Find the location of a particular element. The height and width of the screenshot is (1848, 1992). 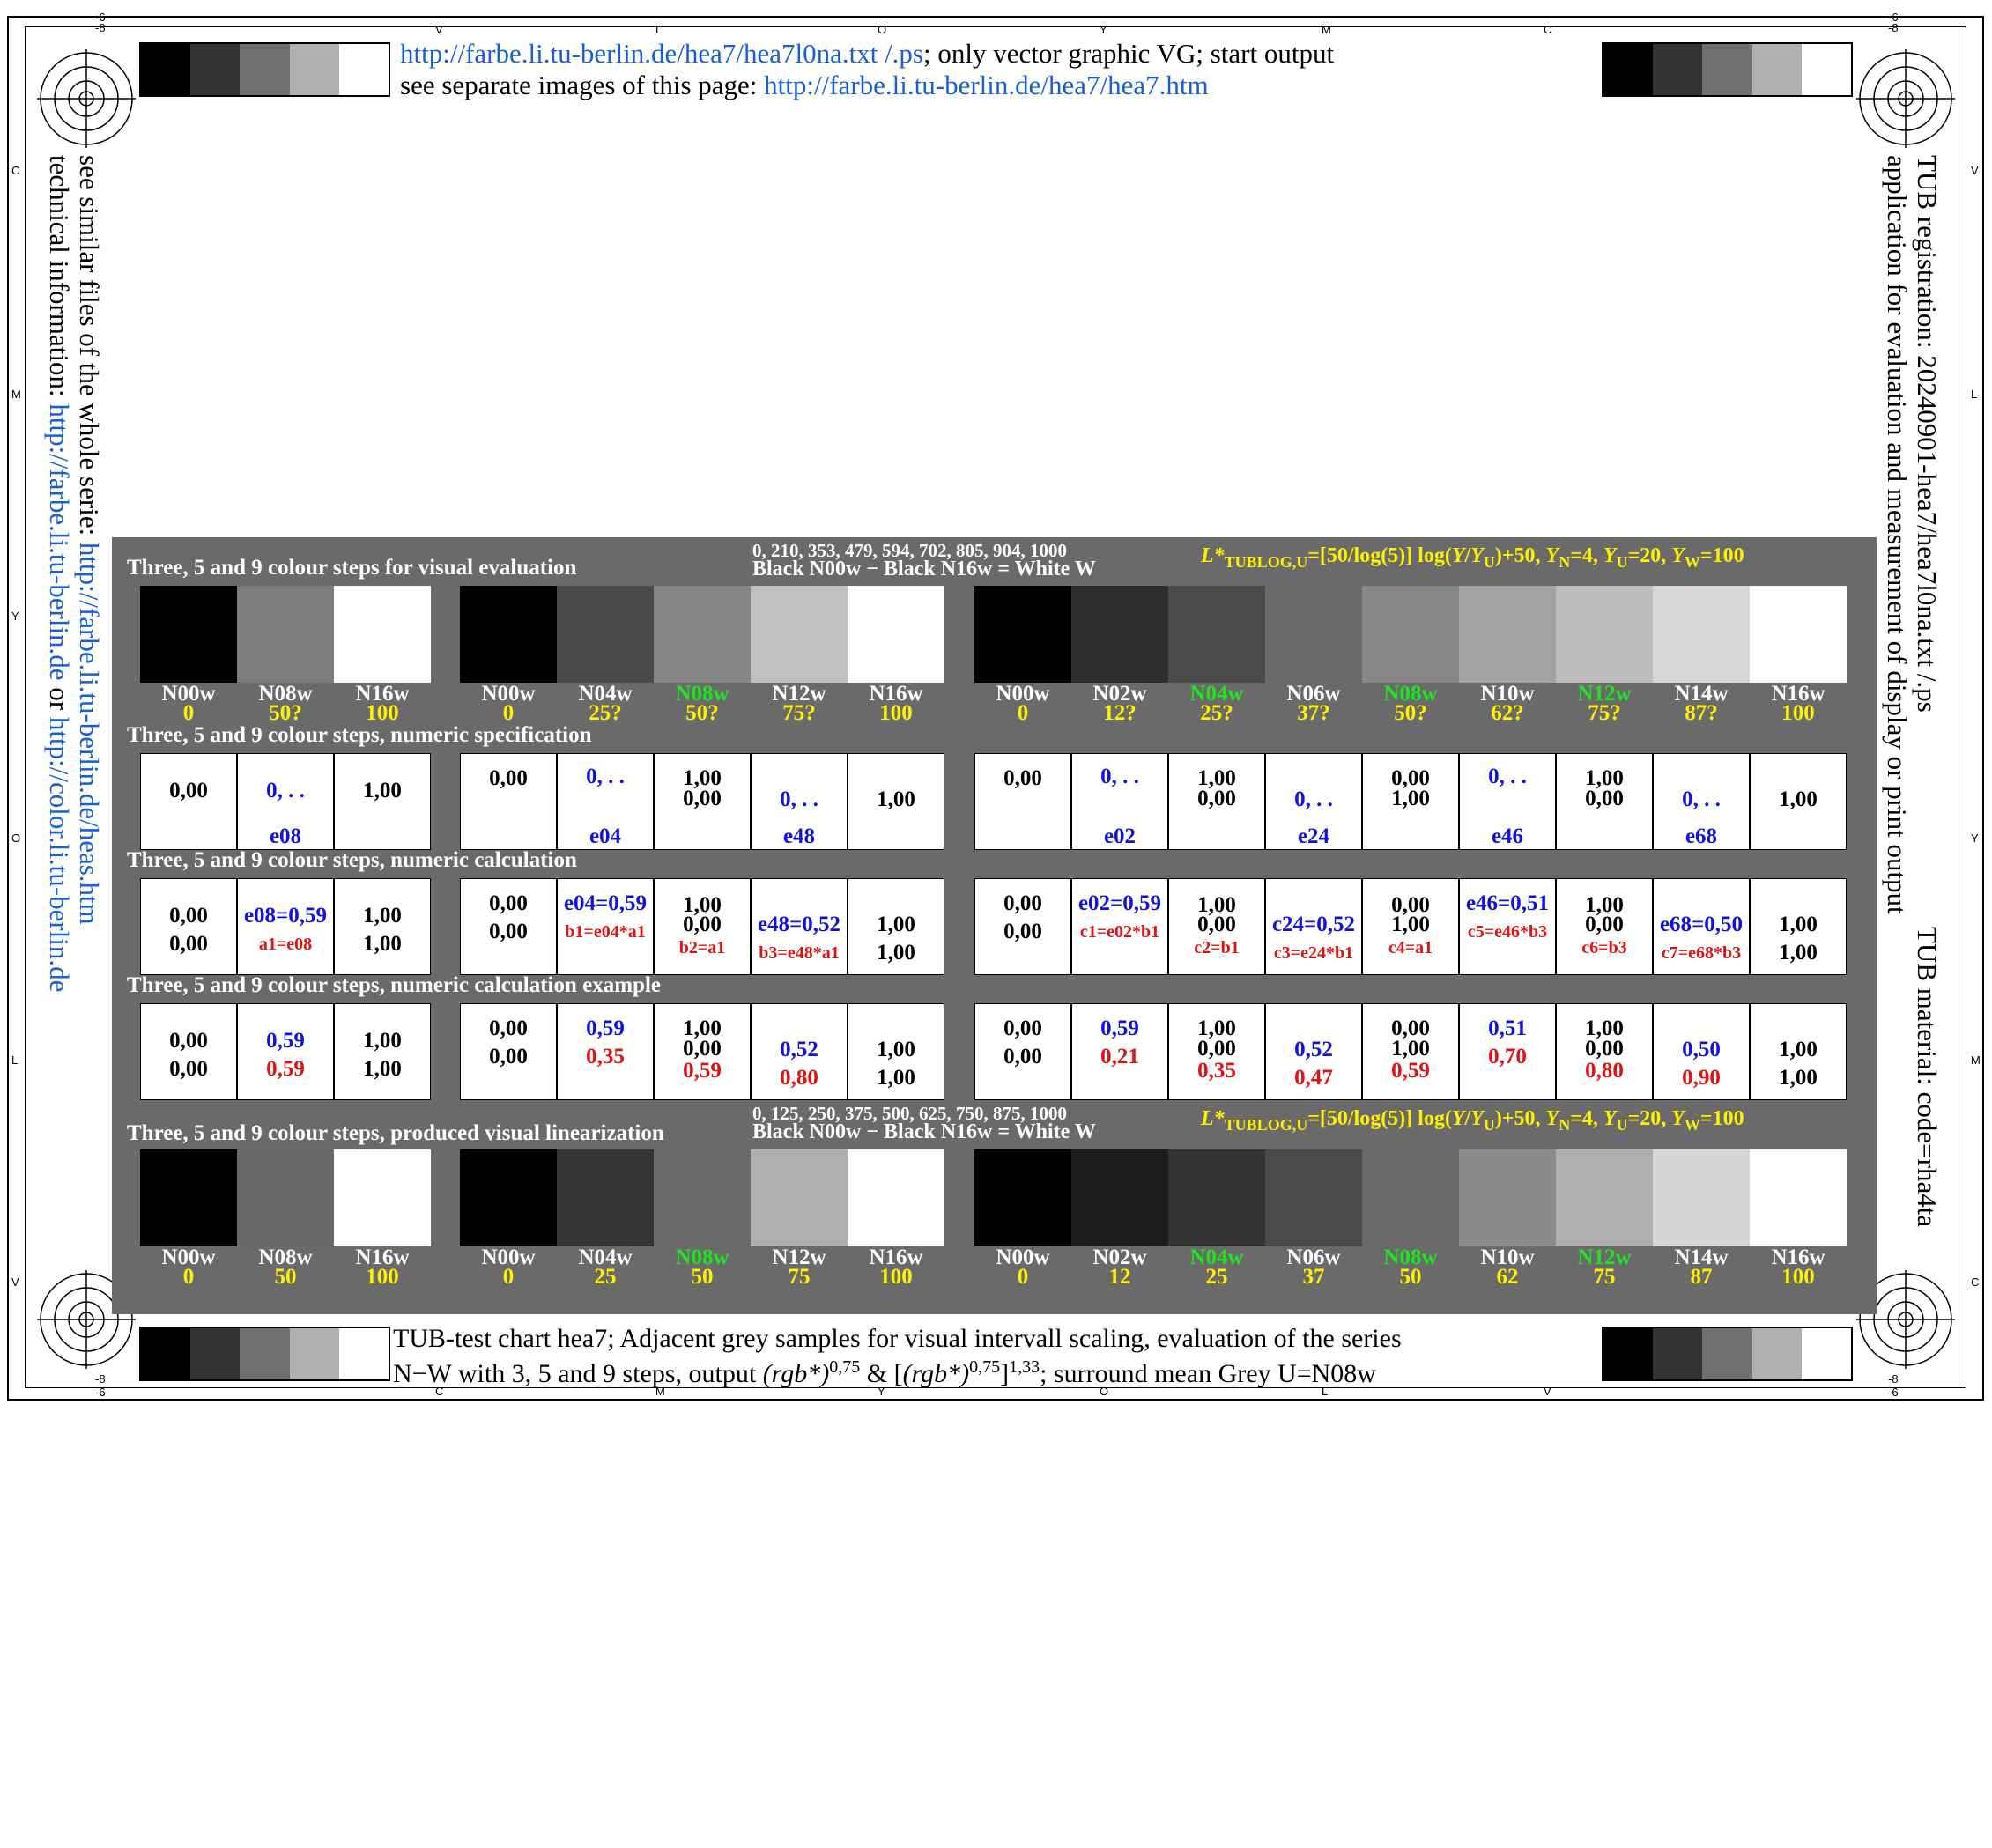

top-tick: O is located at coordinates (882, 29).